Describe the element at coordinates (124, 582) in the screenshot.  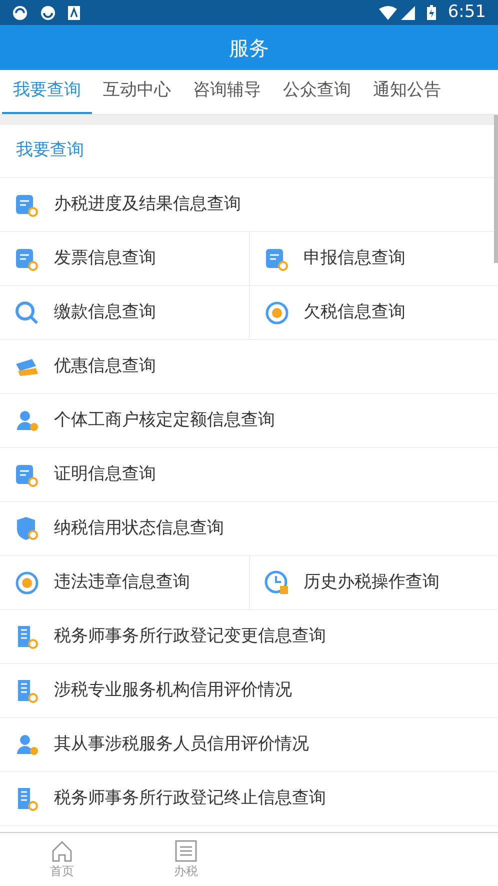
I see `query-item: 违法违章信息查询` at that location.